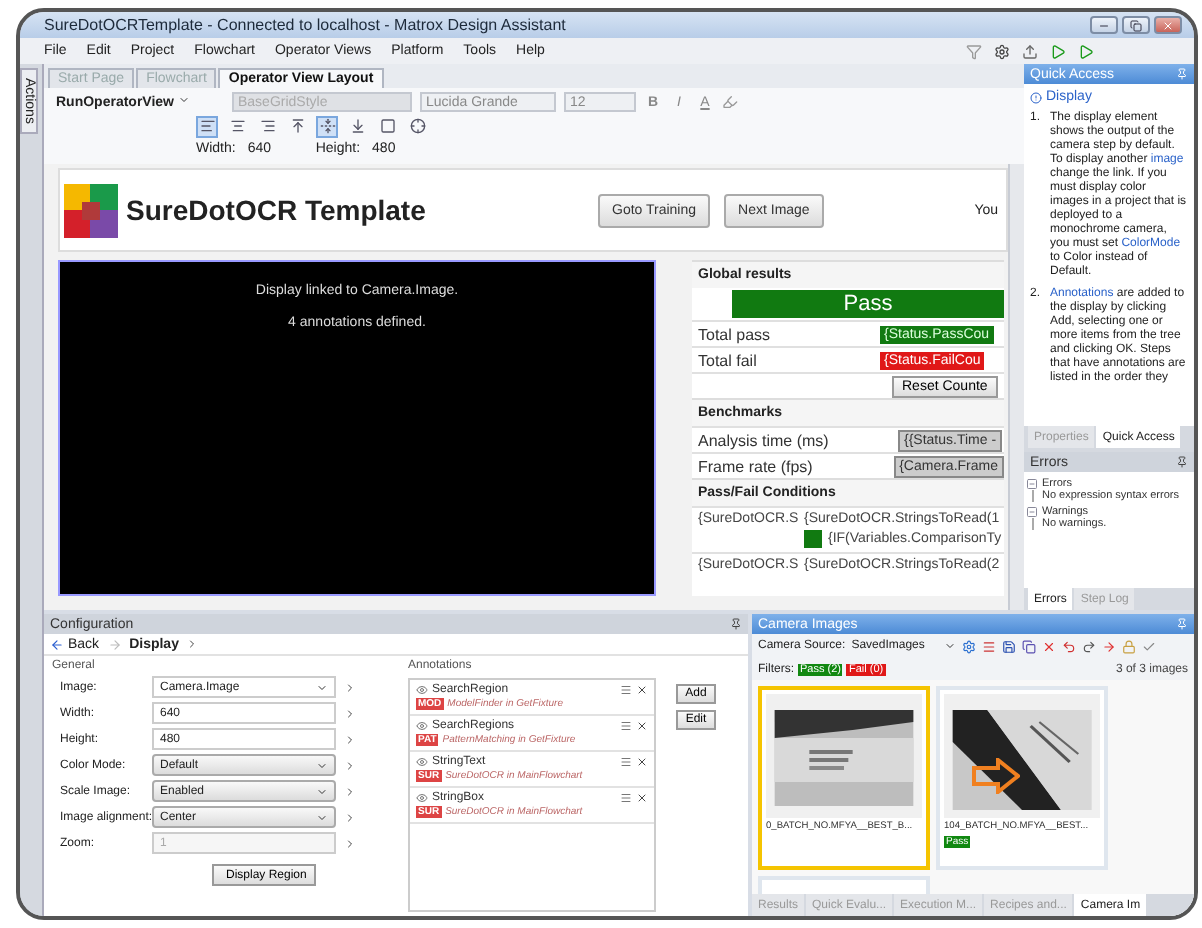 This screenshot has width=1202, height=928. I want to click on close-icon, so click(1168, 25).